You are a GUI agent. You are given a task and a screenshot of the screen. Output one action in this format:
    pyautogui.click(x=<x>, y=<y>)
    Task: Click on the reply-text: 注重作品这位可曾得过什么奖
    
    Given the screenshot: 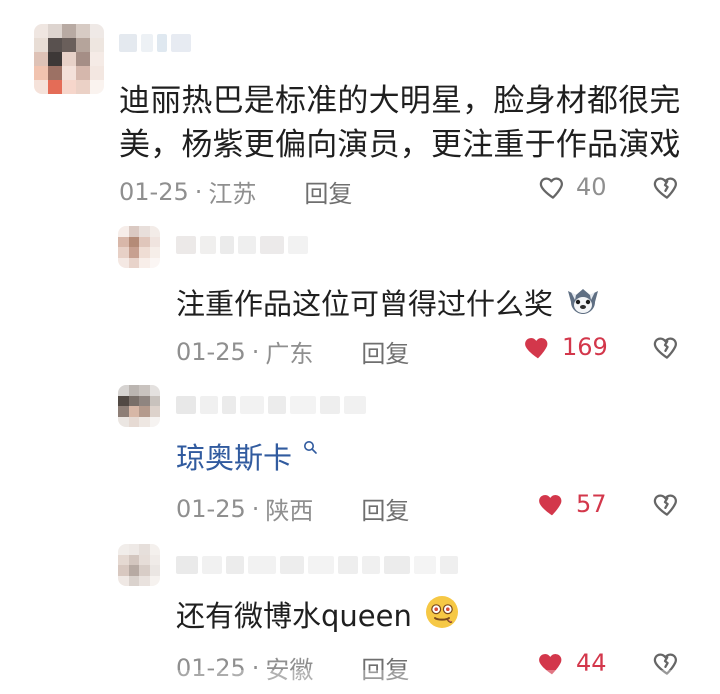 What is the action you would take?
    pyautogui.click(x=389, y=302)
    